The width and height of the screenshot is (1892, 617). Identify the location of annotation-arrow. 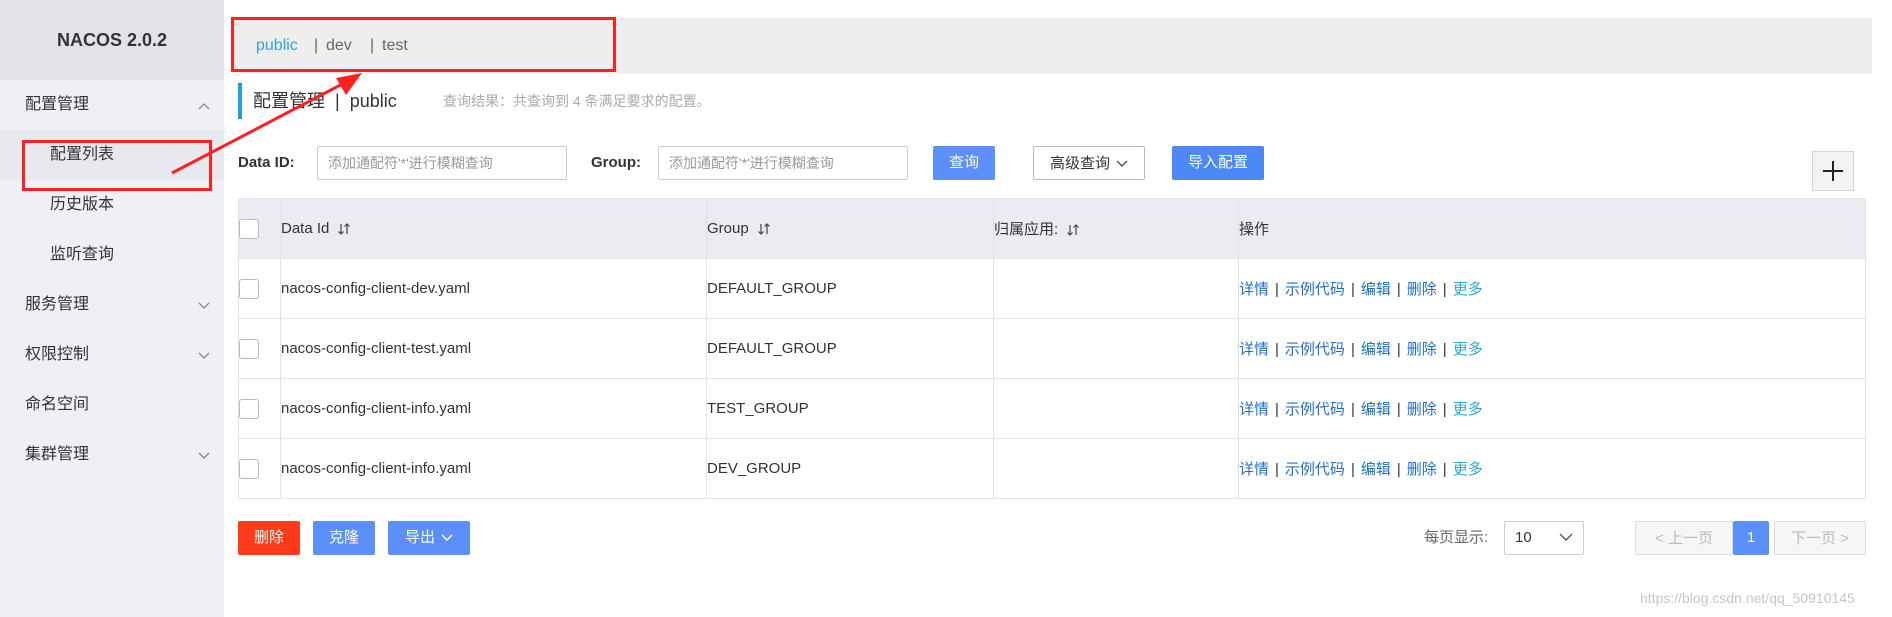
(266, 124).